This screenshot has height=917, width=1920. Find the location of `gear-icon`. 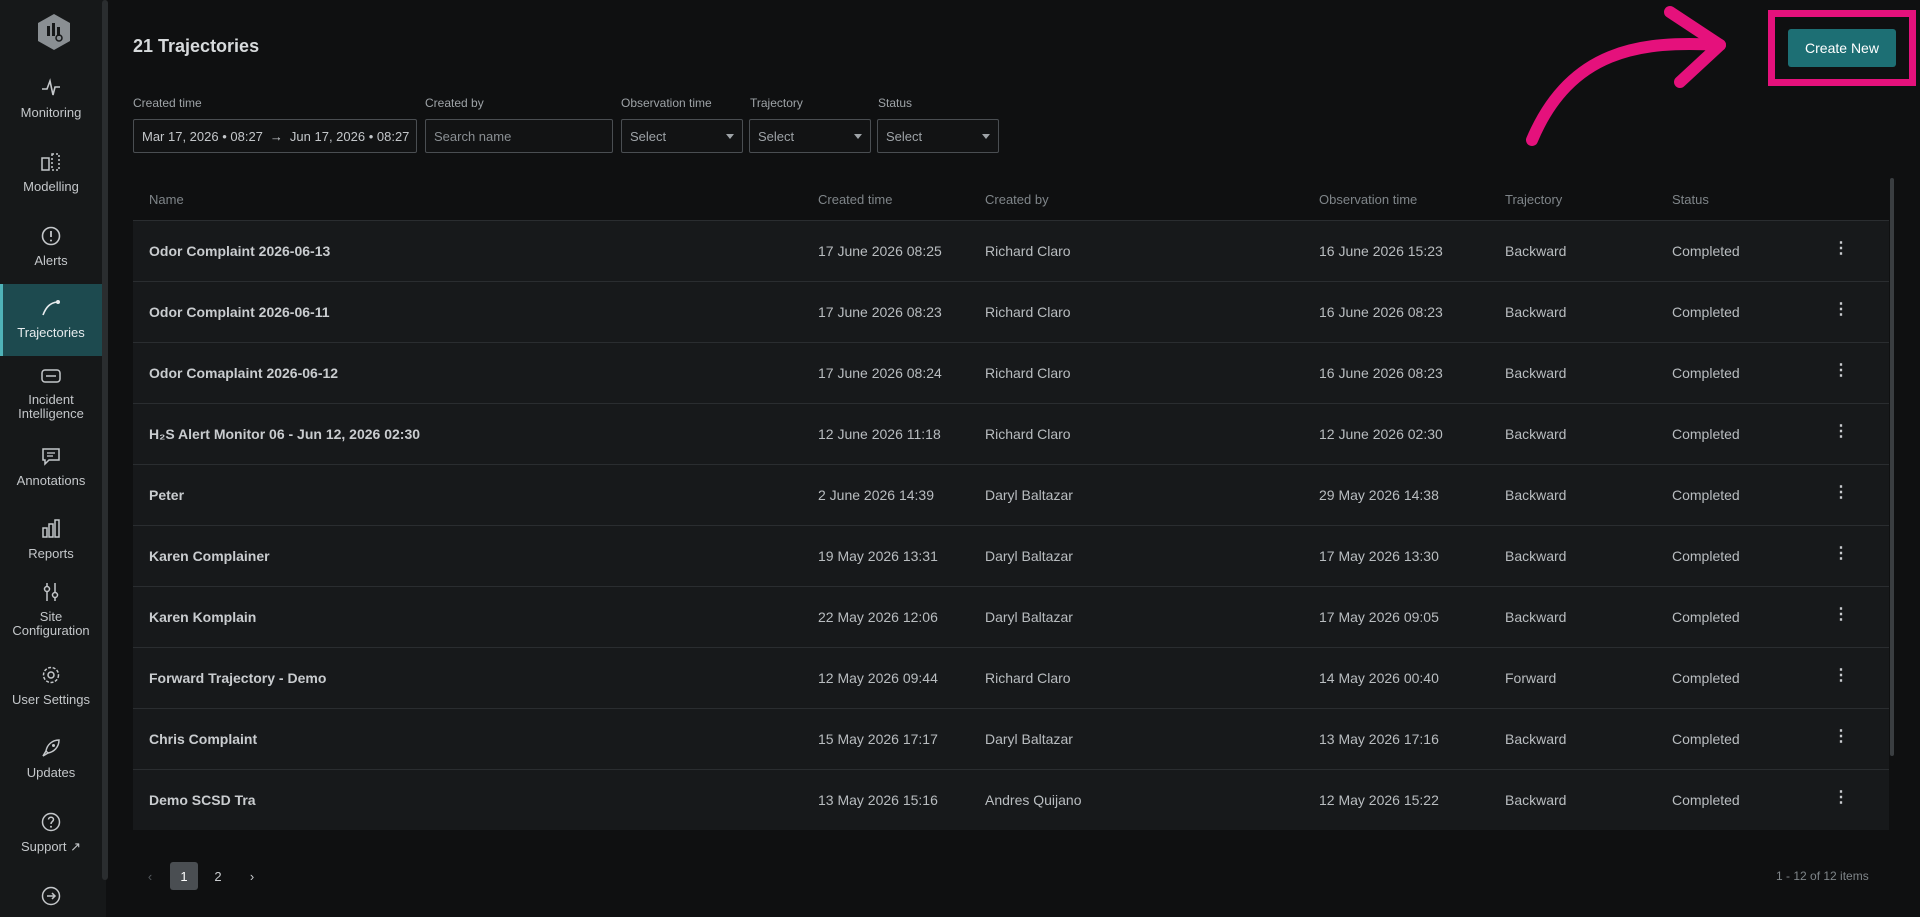

gear-icon is located at coordinates (51, 675).